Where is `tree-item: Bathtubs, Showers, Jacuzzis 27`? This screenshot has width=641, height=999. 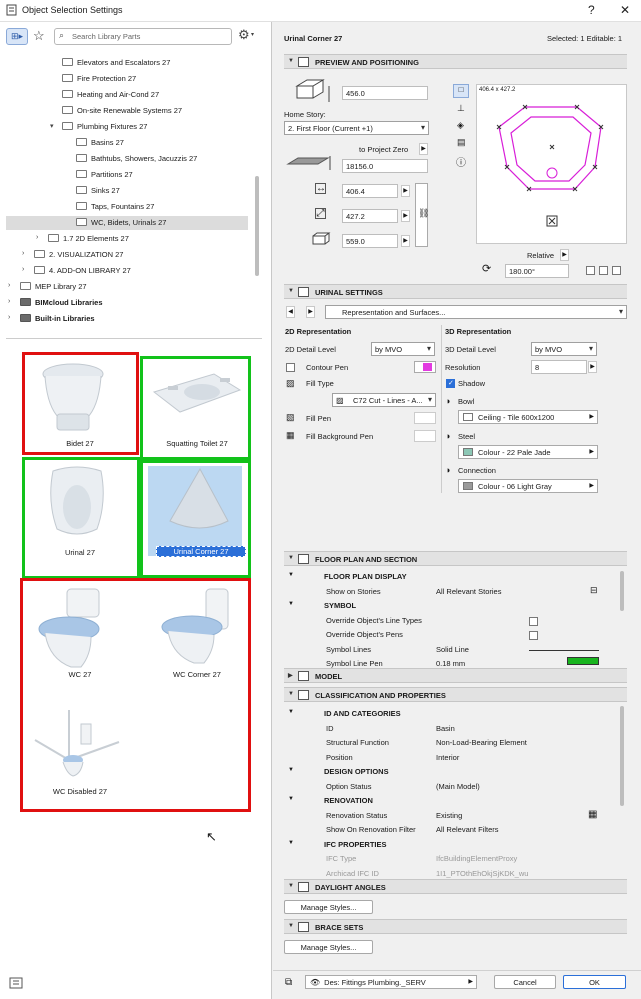 tree-item: Bathtubs, Showers, Jacuzzis 27 is located at coordinates (127, 159).